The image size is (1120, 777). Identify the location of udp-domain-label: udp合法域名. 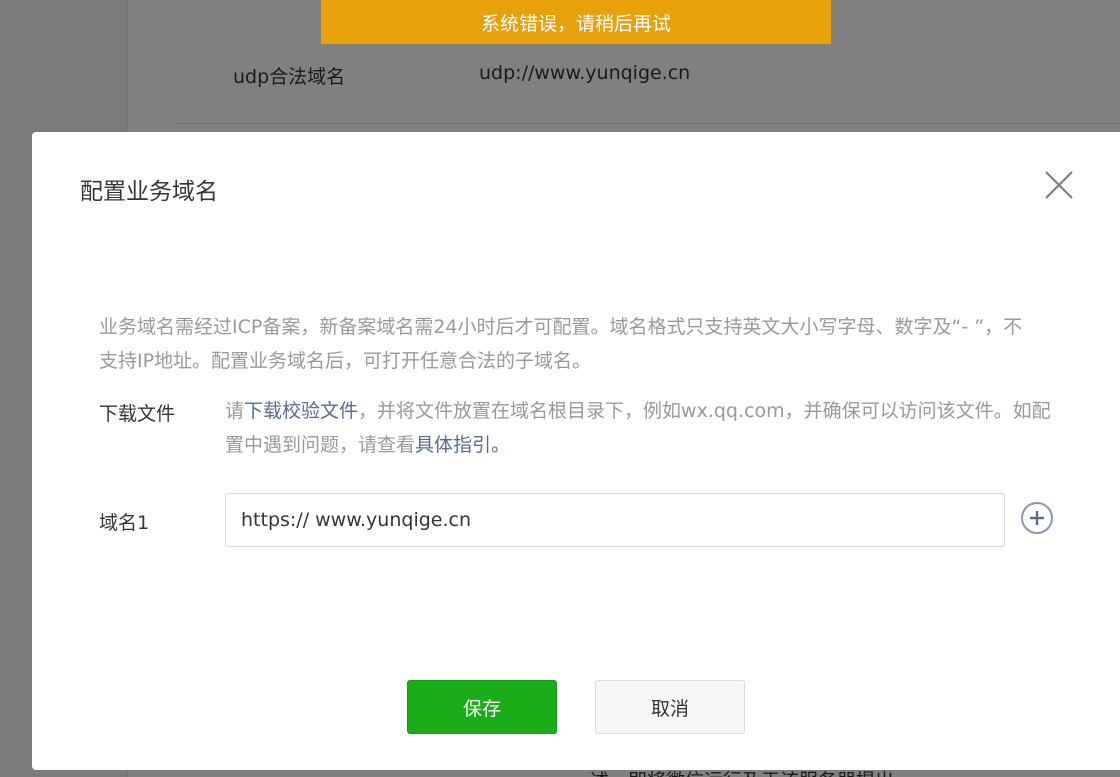
(289, 77).